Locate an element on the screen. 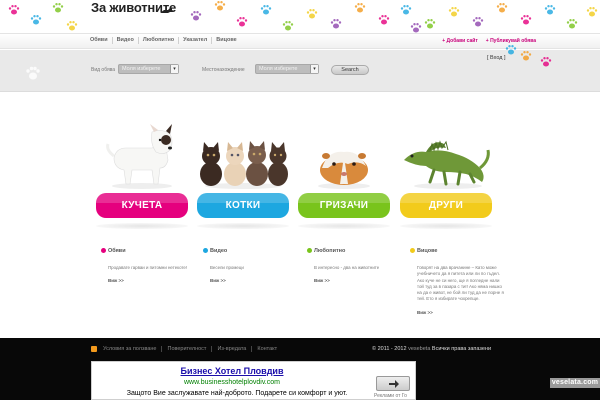 The image size is (600, 400). ad-go-button is located at coordinates (393, 383).